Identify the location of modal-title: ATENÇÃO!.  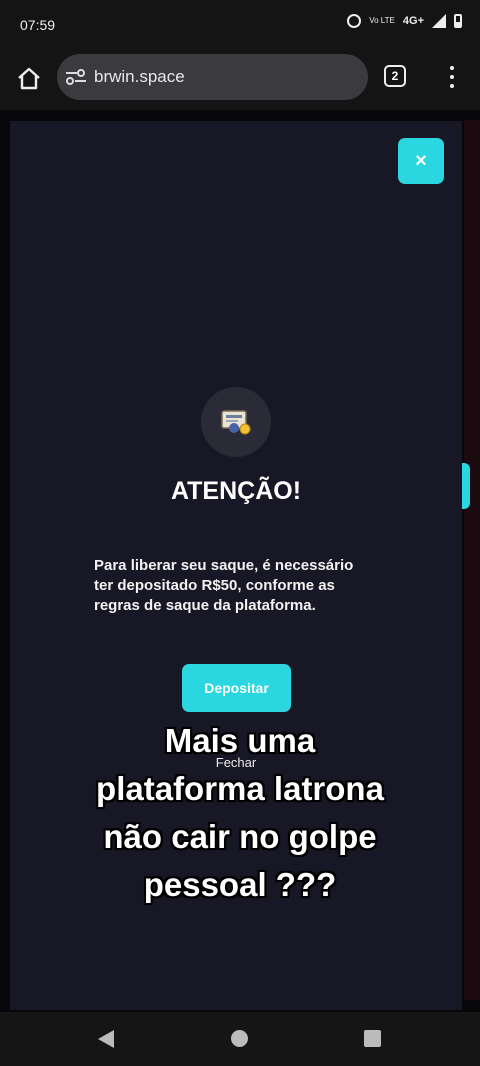
(236, 491).